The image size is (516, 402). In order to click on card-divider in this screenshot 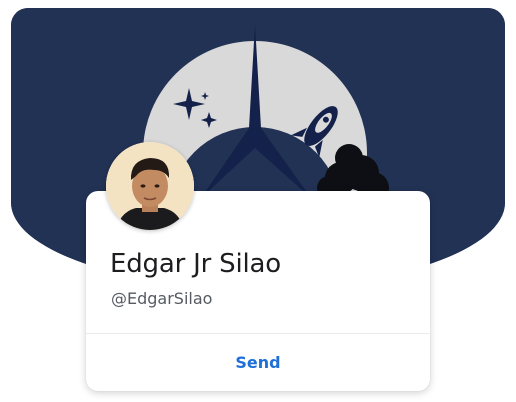, I will do `click(258, 333)`.